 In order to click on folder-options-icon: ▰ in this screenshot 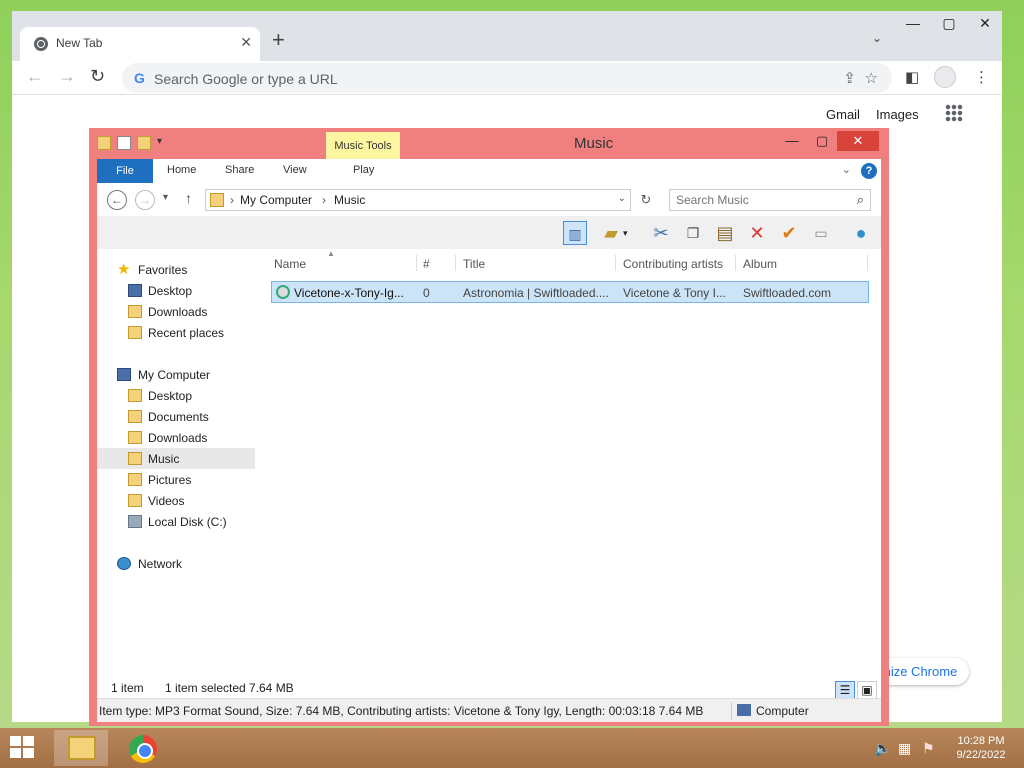, I will do `click(611, 233)`.